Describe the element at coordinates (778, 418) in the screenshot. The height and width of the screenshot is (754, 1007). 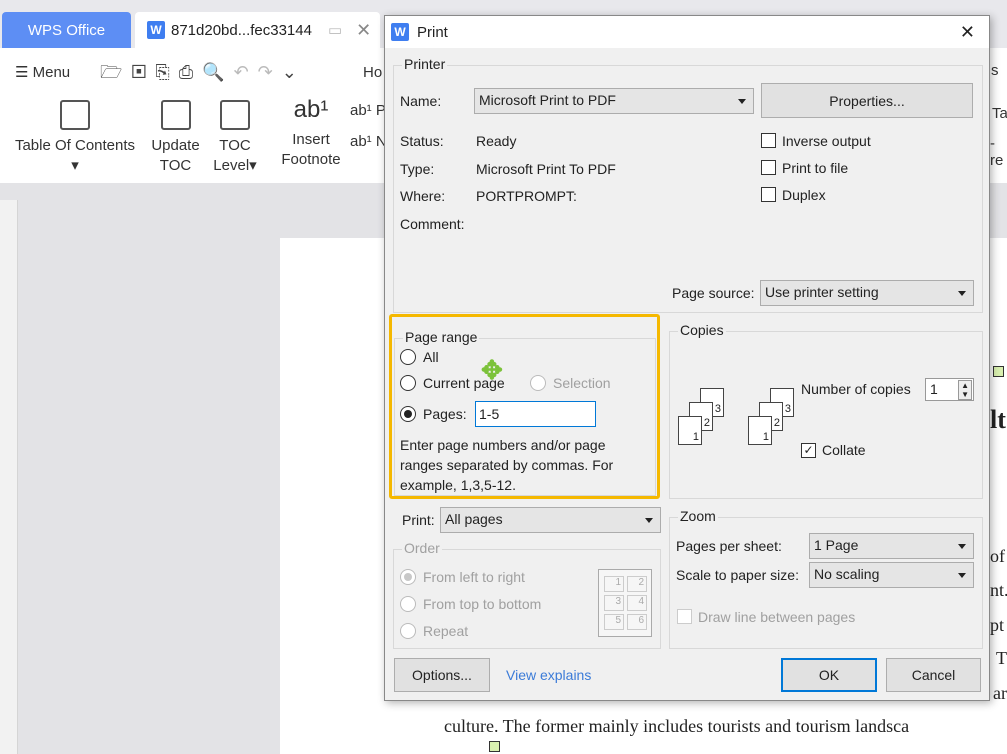
I see `collated-pages-icon: 321` at that location.